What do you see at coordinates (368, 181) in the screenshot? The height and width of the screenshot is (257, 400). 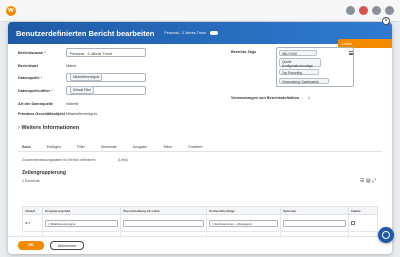 I see `table-tools-icons: ☰ ▤ ⤢` at bounding box center [368, 181].